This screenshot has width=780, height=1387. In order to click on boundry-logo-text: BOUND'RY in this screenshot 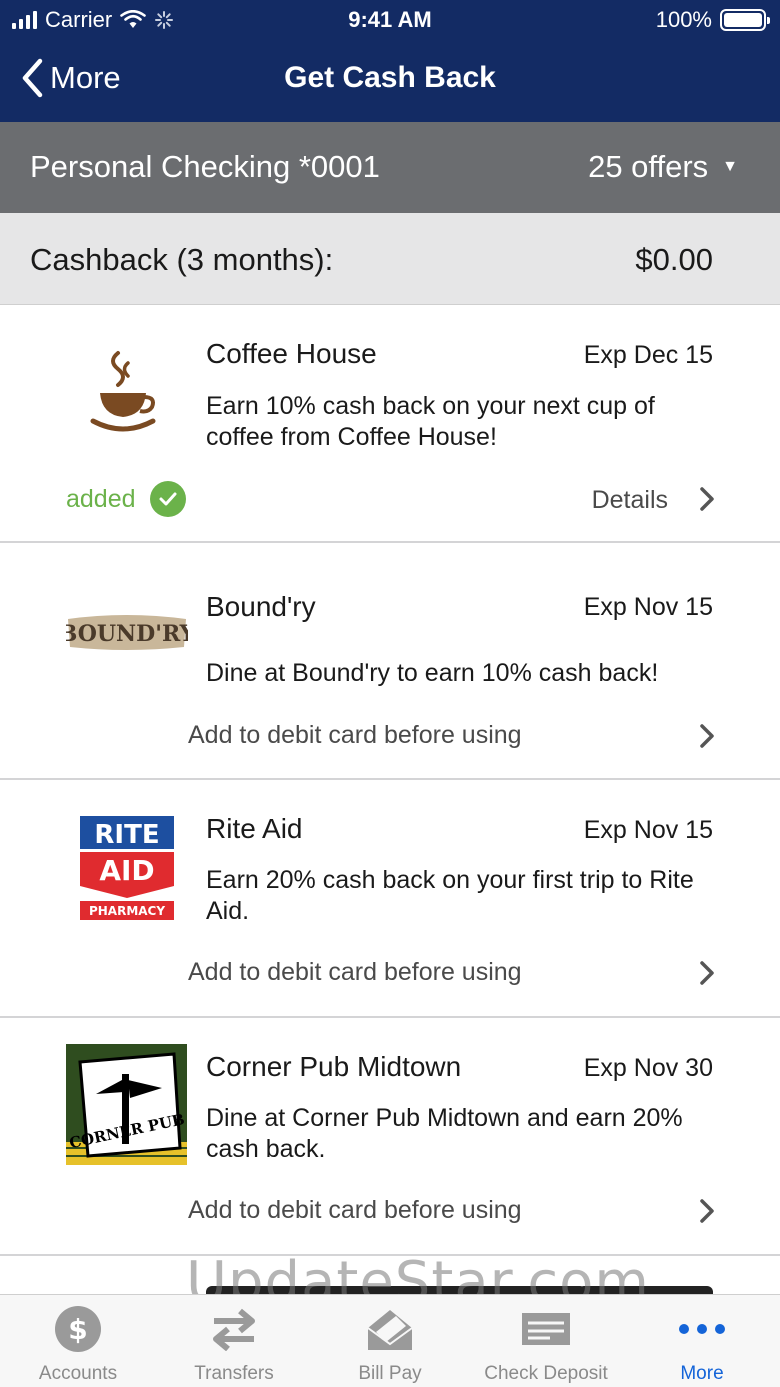, I will do `click(127, 634)`.